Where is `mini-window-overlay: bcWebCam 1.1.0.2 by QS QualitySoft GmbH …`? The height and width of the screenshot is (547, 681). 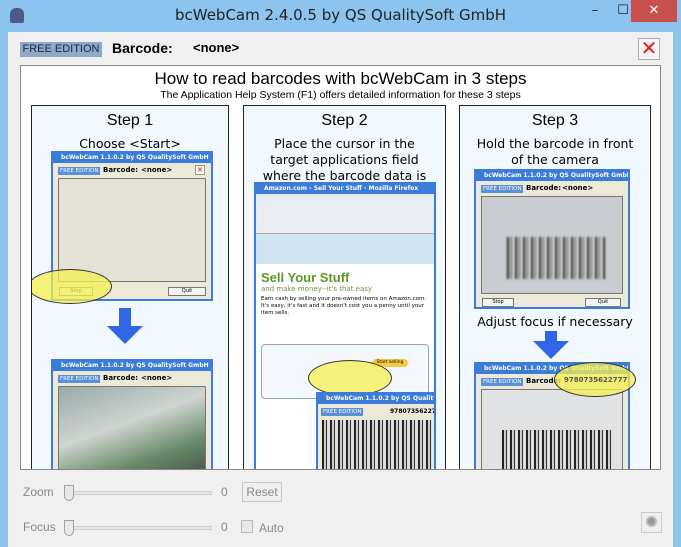
mini-window-overlay: bcWebCam 1.1.0.2 by QS QualitySoft GmbH … is located at coordinates (376, 430).